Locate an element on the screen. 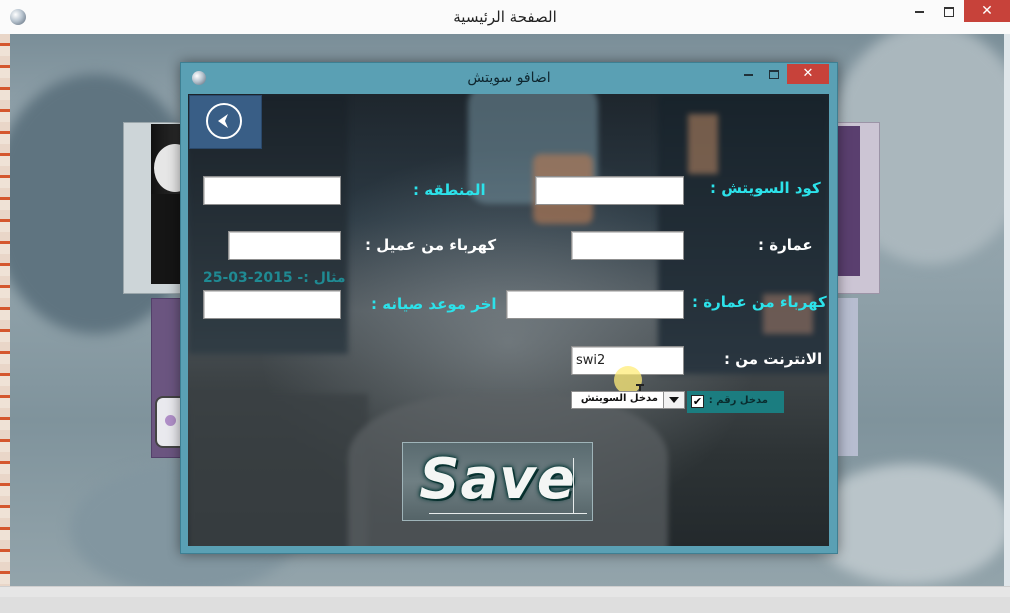 This screenshot has height=613, width=1010. region-field is located at coordinates (272, 190).